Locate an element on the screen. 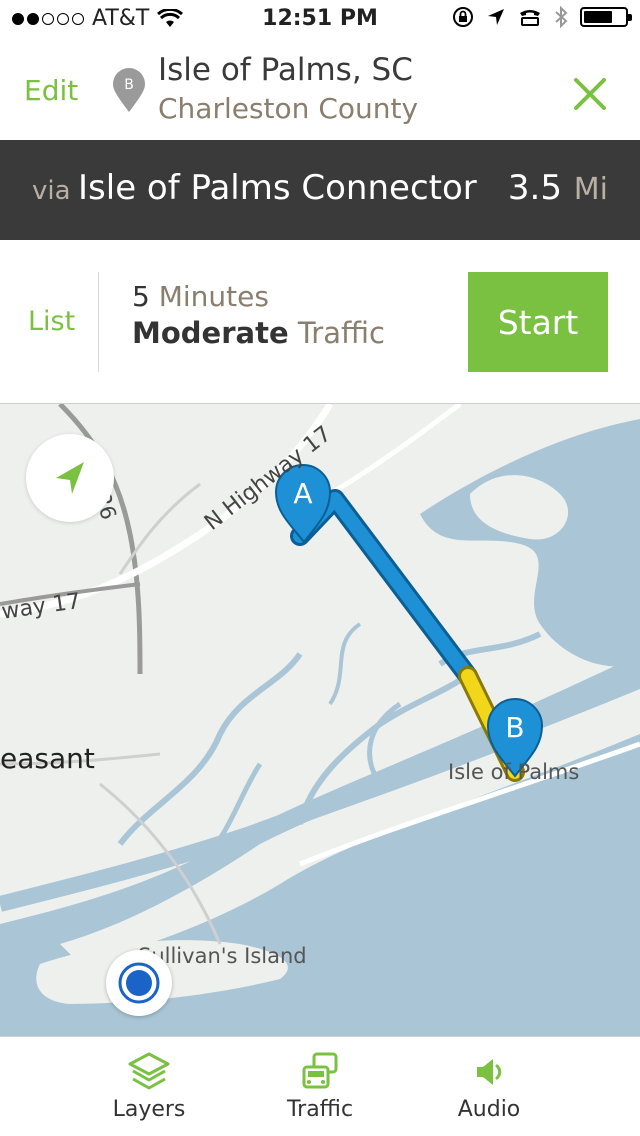  destination-name: Isle of Palms, SC is located at coordinates (285, 70).